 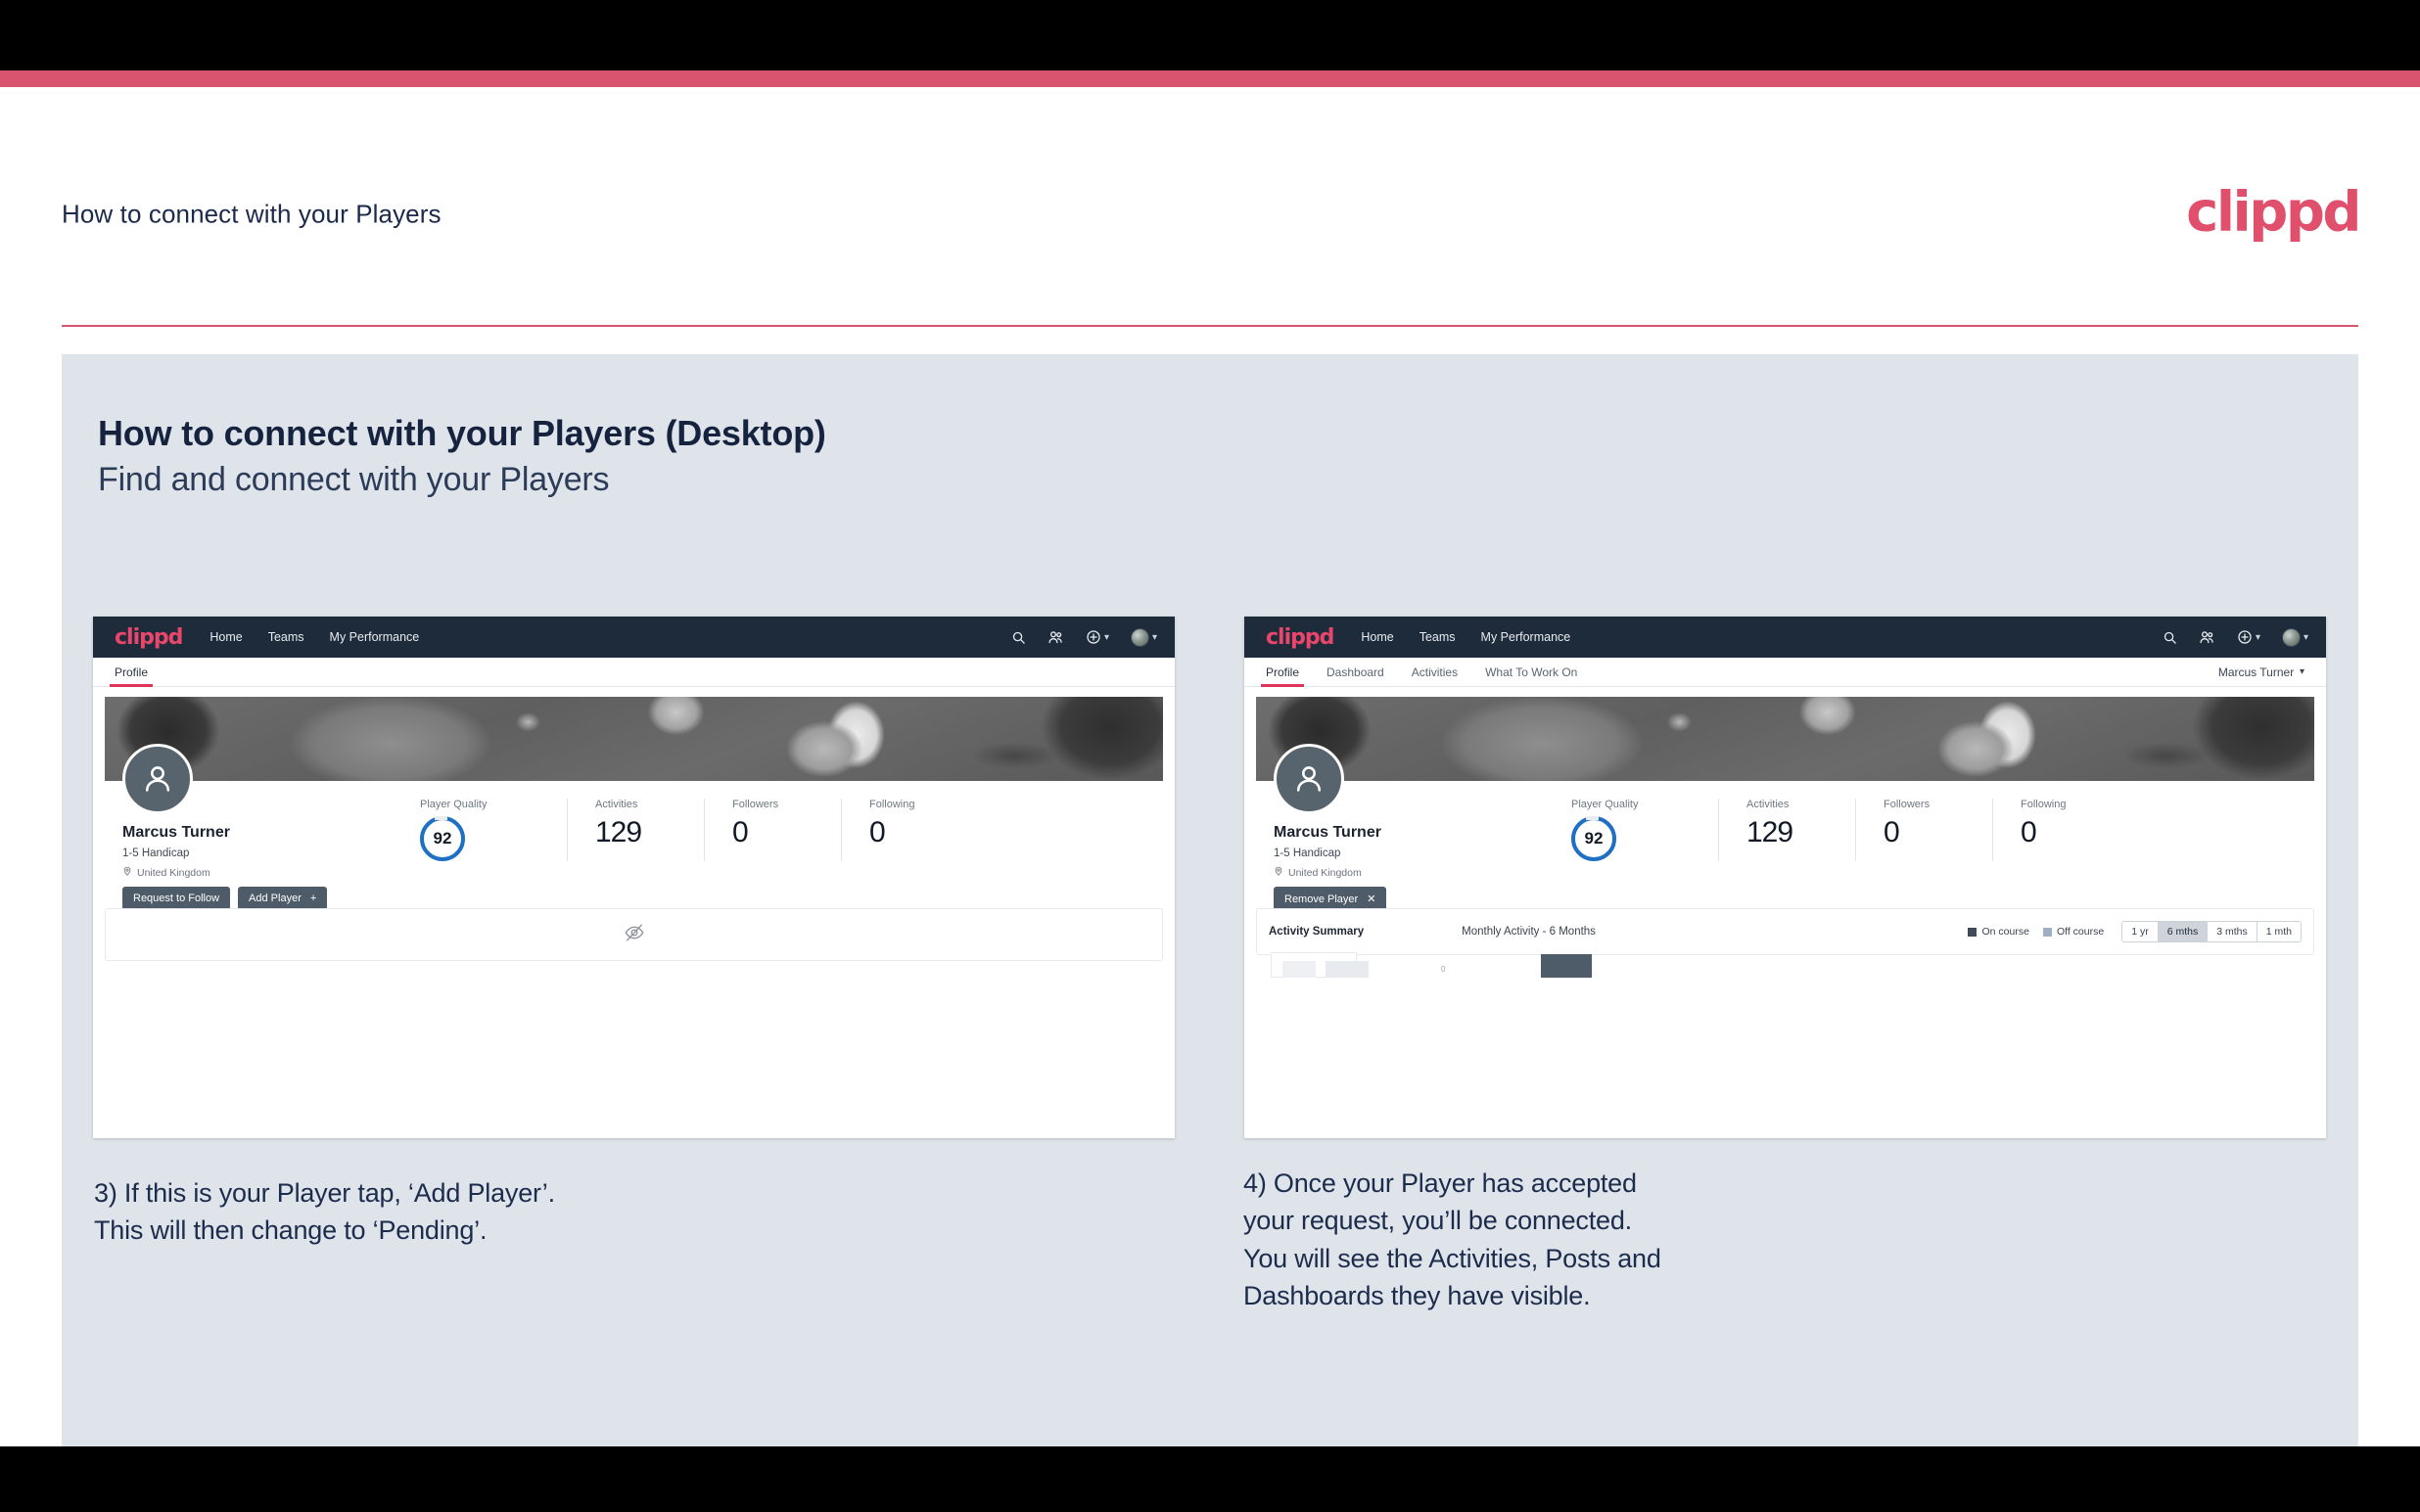 I want to click on page-title: How to connect with your Players, so click(x=252, y=214).